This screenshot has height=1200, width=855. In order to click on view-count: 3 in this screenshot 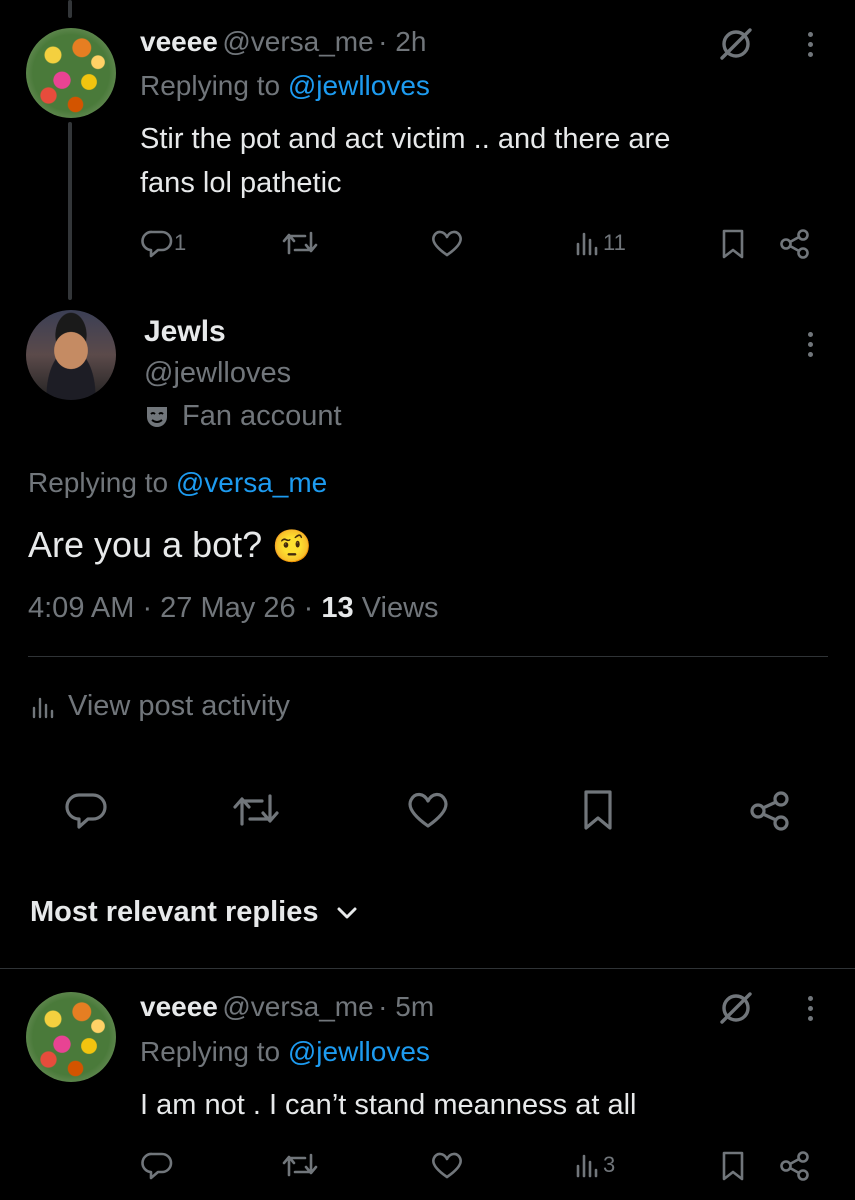, I will do `click(609, 1164)`.